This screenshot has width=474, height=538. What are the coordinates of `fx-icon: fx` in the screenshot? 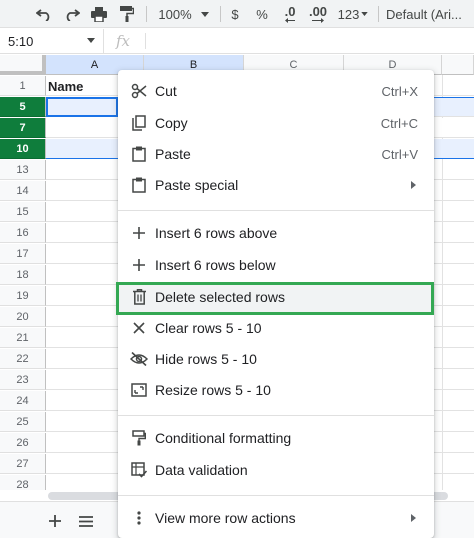 It's located at (123, 41).